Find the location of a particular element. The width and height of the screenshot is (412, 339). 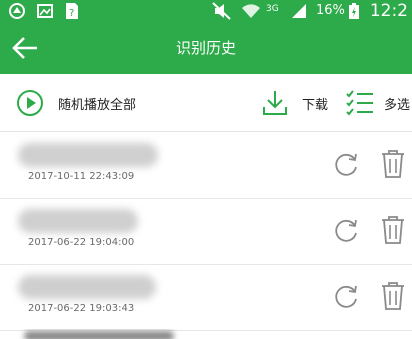

checklist-icon is located at coordinates (359, 103).